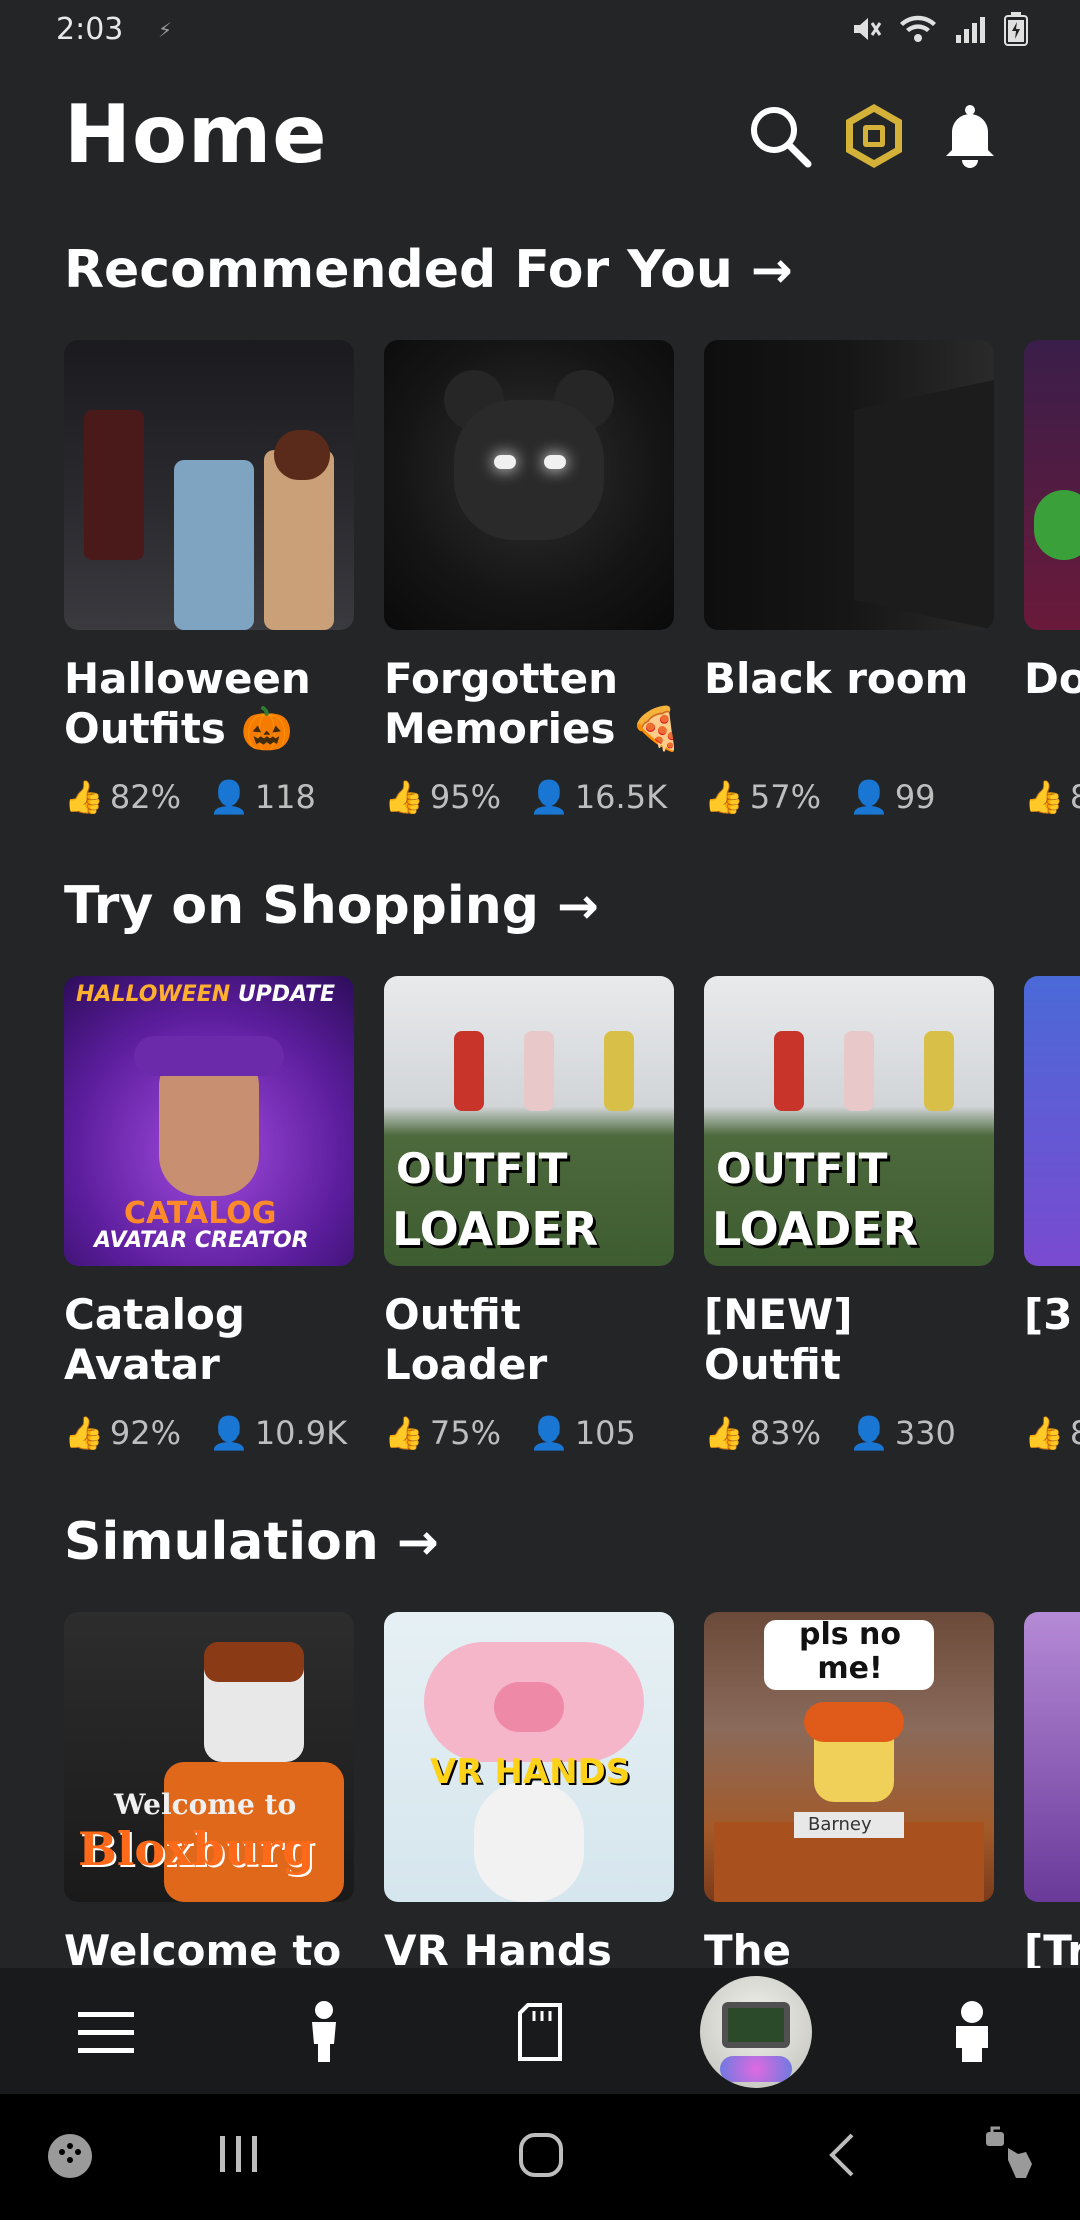 The height and width of the screenshot is (2220, 1080). I want to click on search-icon, so click(780, 136).